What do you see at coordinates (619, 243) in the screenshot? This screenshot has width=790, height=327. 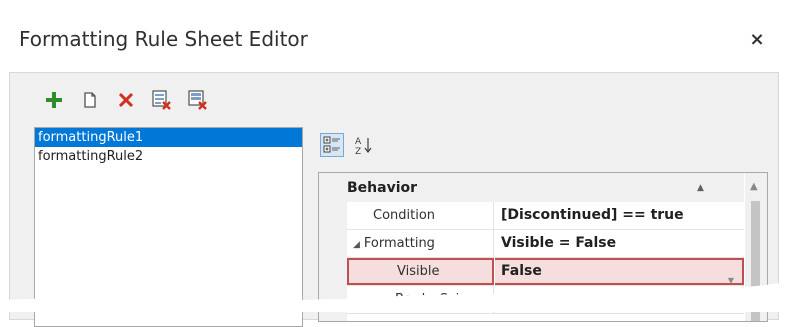 I see `property-value: Visible = False` at bounding box center [619, 243].